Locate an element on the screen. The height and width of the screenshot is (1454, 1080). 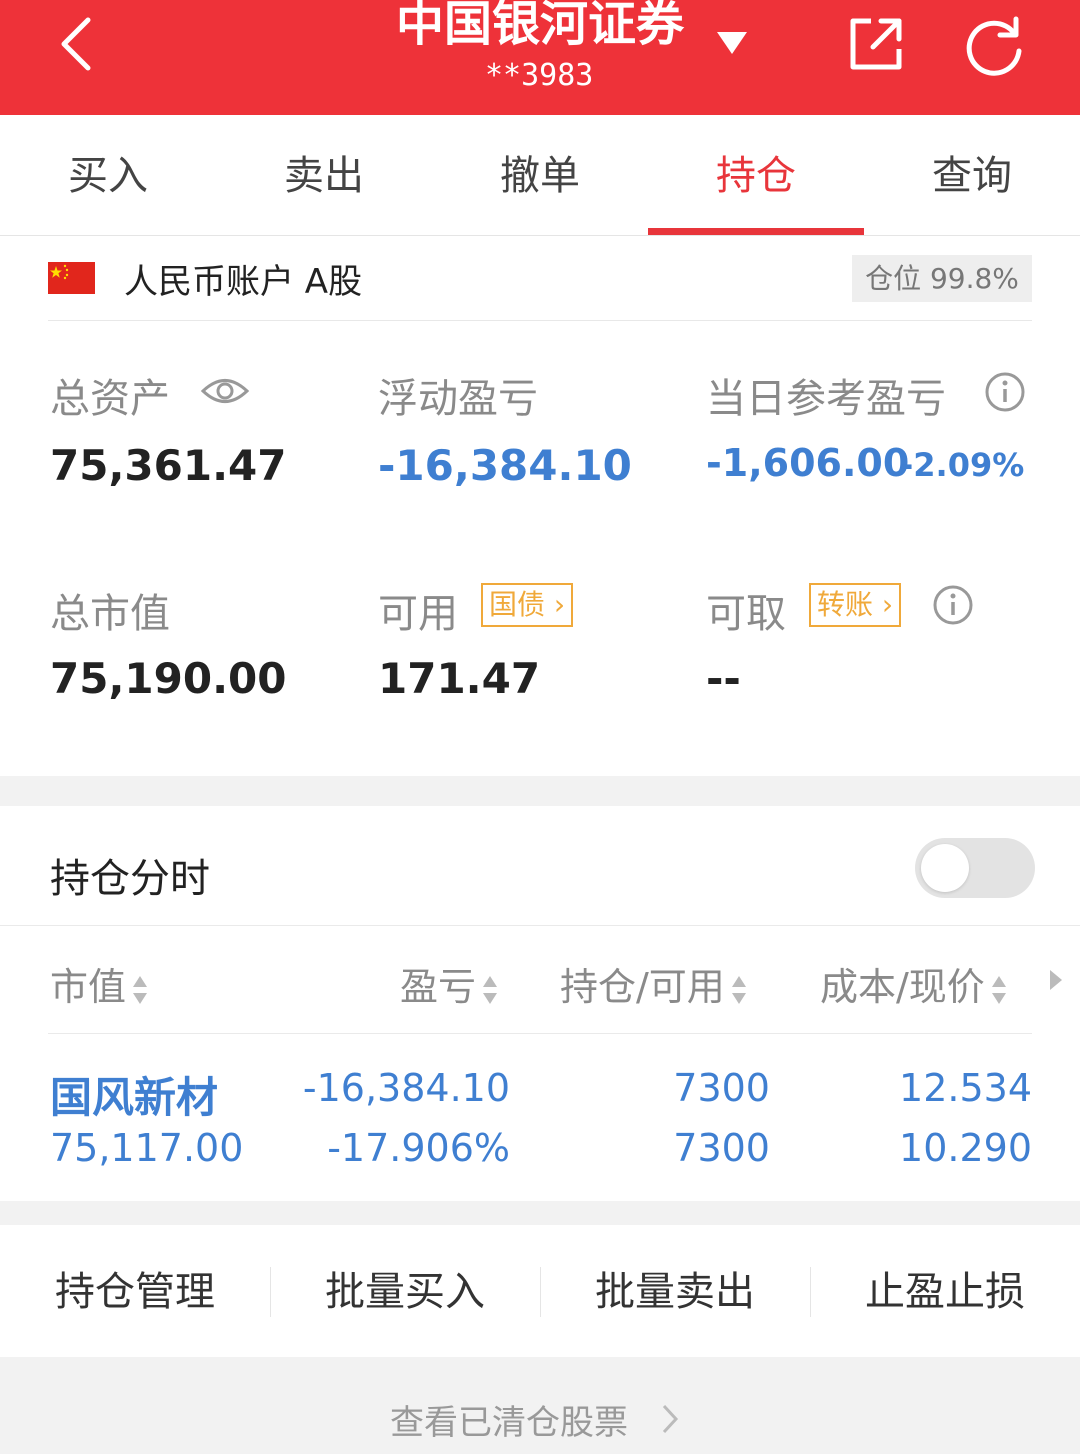
scroll-right-icon is located at coordinates (1056, 980).